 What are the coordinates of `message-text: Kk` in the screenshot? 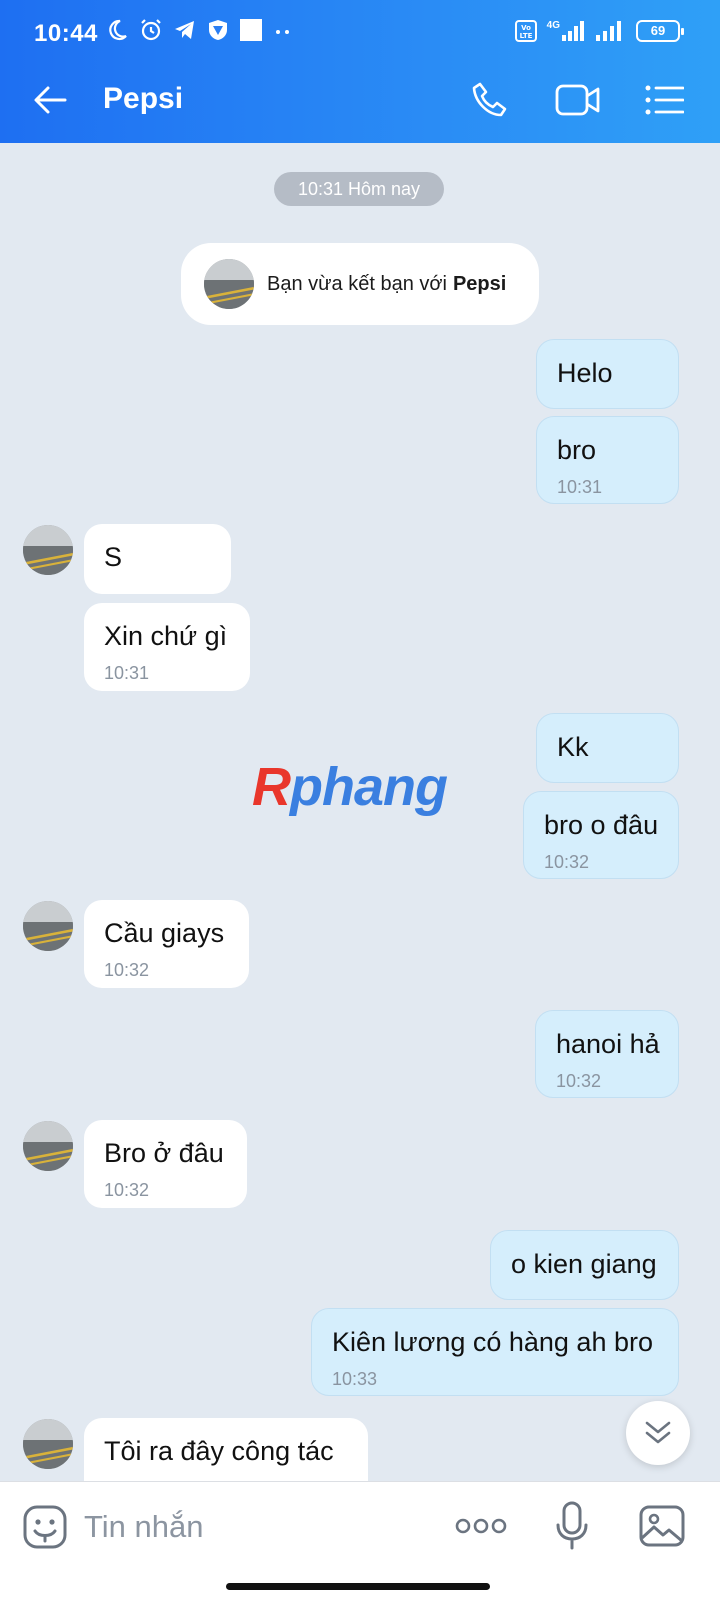 It's located at (573, 747).